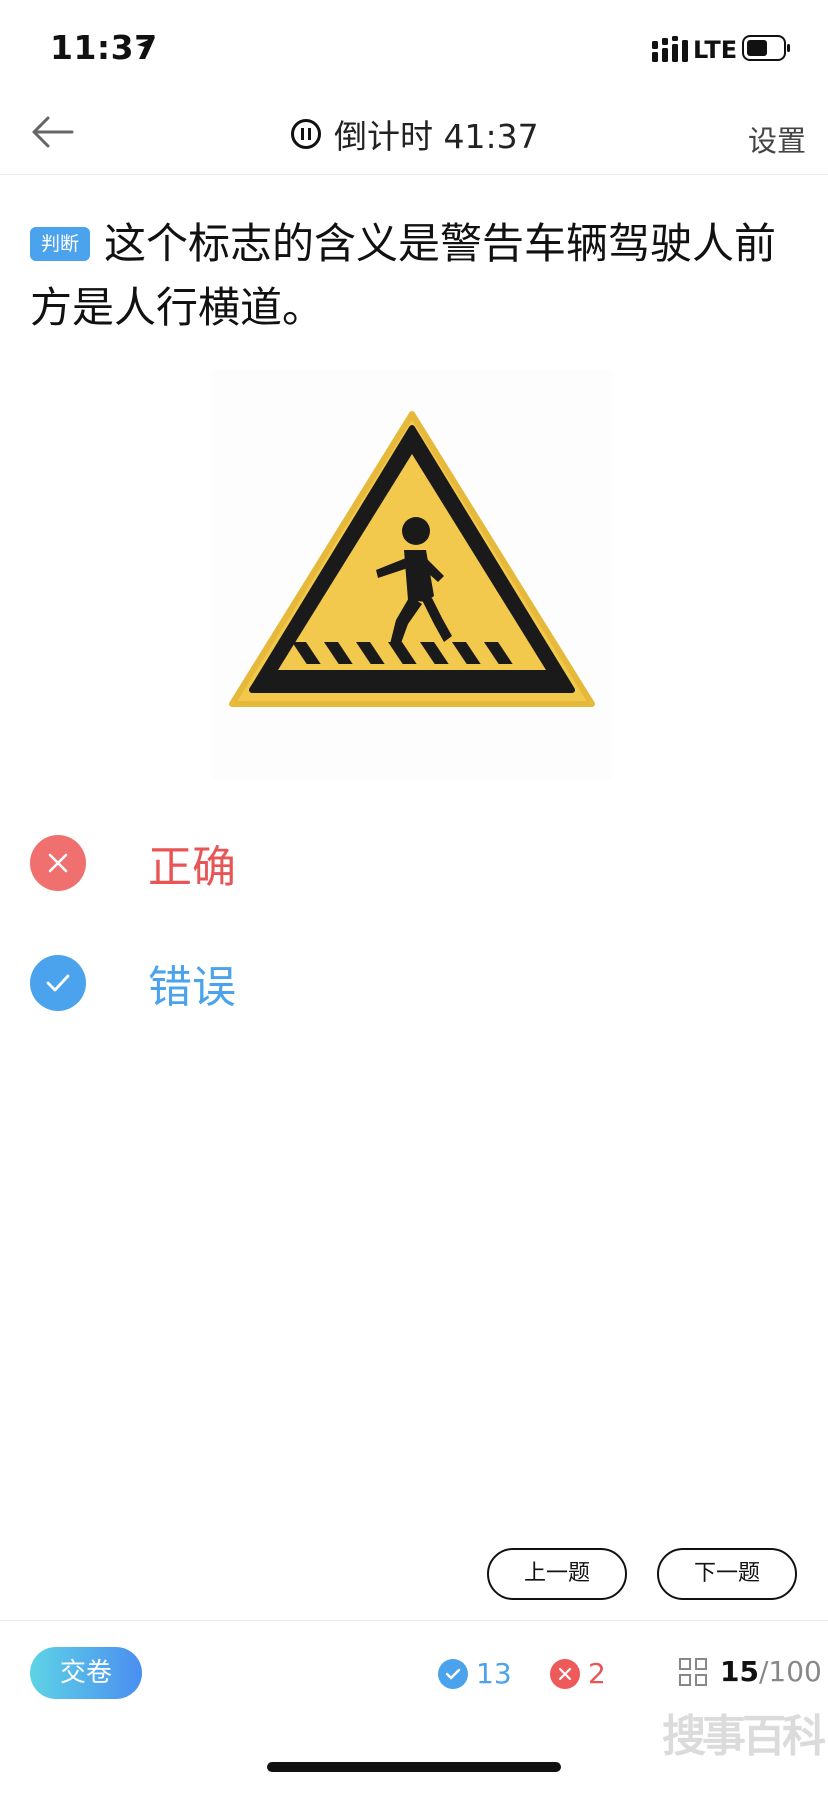 The width and height of the screenshot is (828, 1793). Describe the element at coordinates (453, 1673) in the screenshot. I see `check-circle-icon` at that location.